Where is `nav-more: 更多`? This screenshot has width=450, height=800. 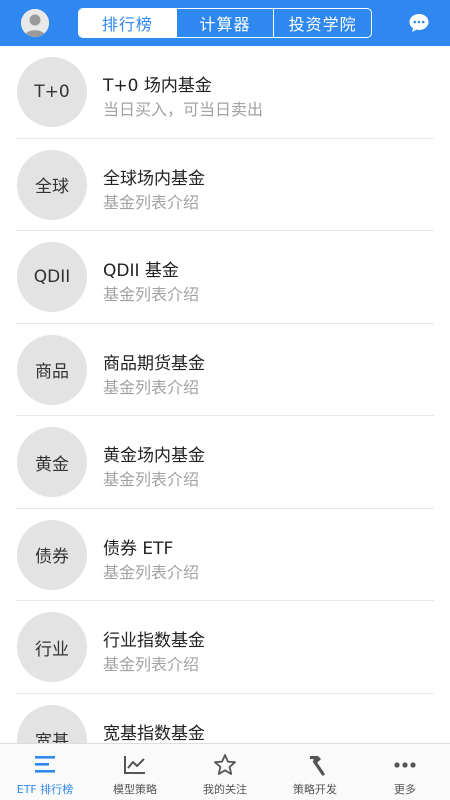 nav-more: 更多 is located at coordinates (405, 772).